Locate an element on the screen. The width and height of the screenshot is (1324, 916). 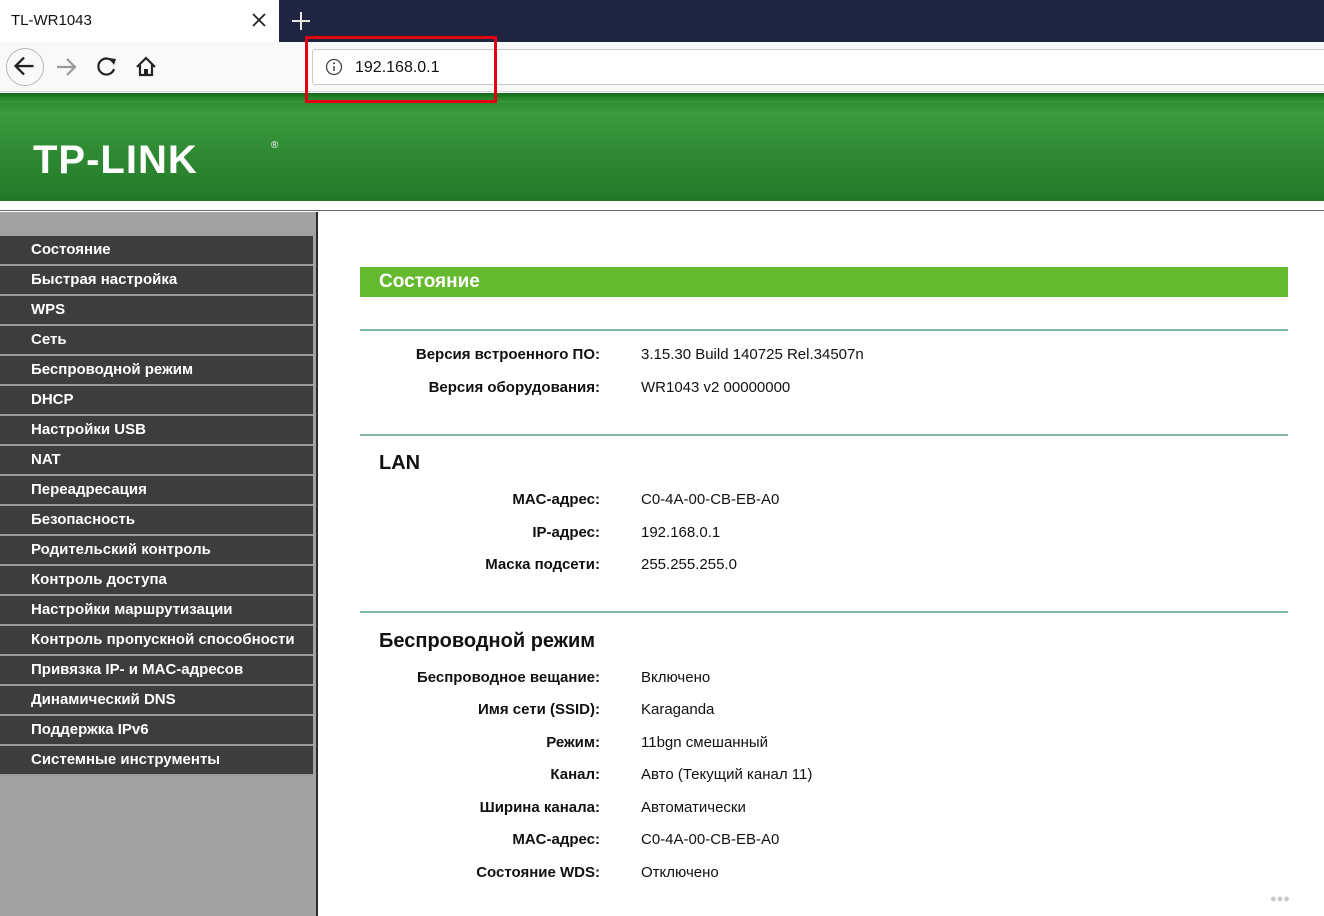
forward-button is located at coordinates (67, 67).